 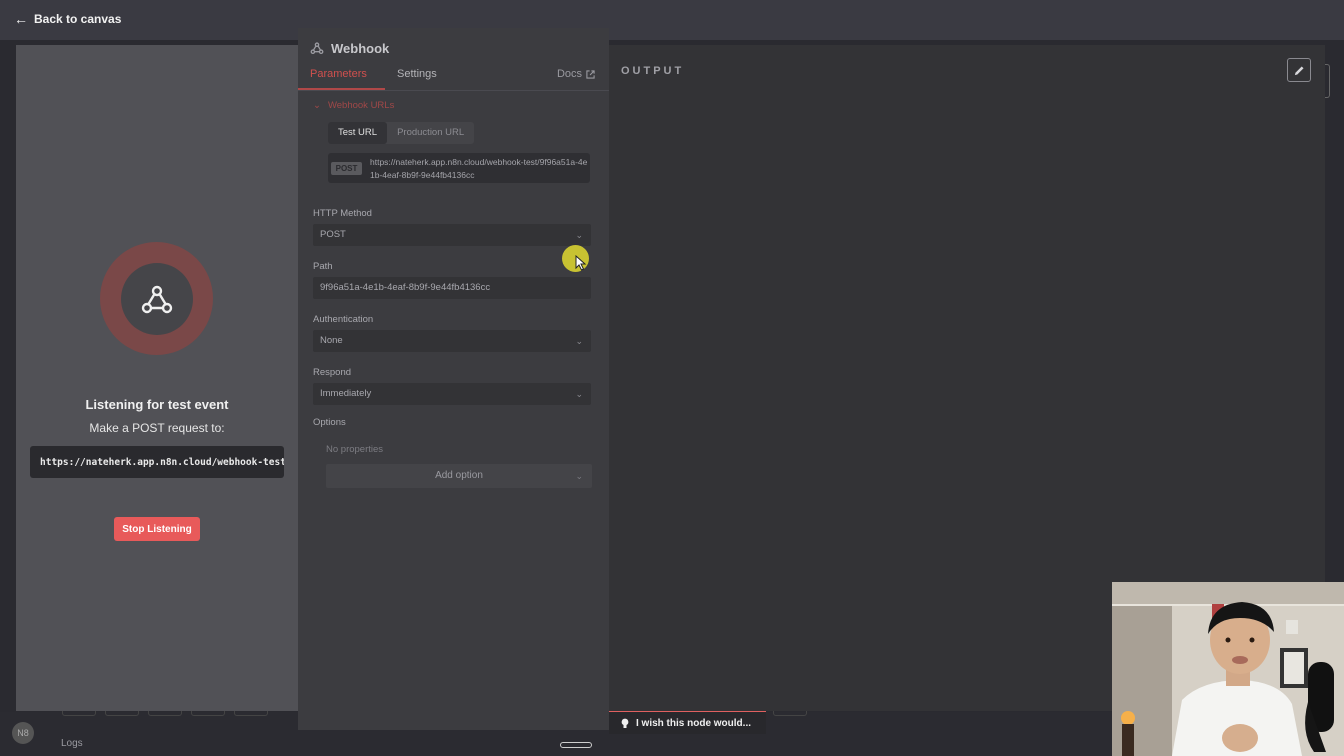 I want to click on docs-link: Docs, so click(x=576, y=74).